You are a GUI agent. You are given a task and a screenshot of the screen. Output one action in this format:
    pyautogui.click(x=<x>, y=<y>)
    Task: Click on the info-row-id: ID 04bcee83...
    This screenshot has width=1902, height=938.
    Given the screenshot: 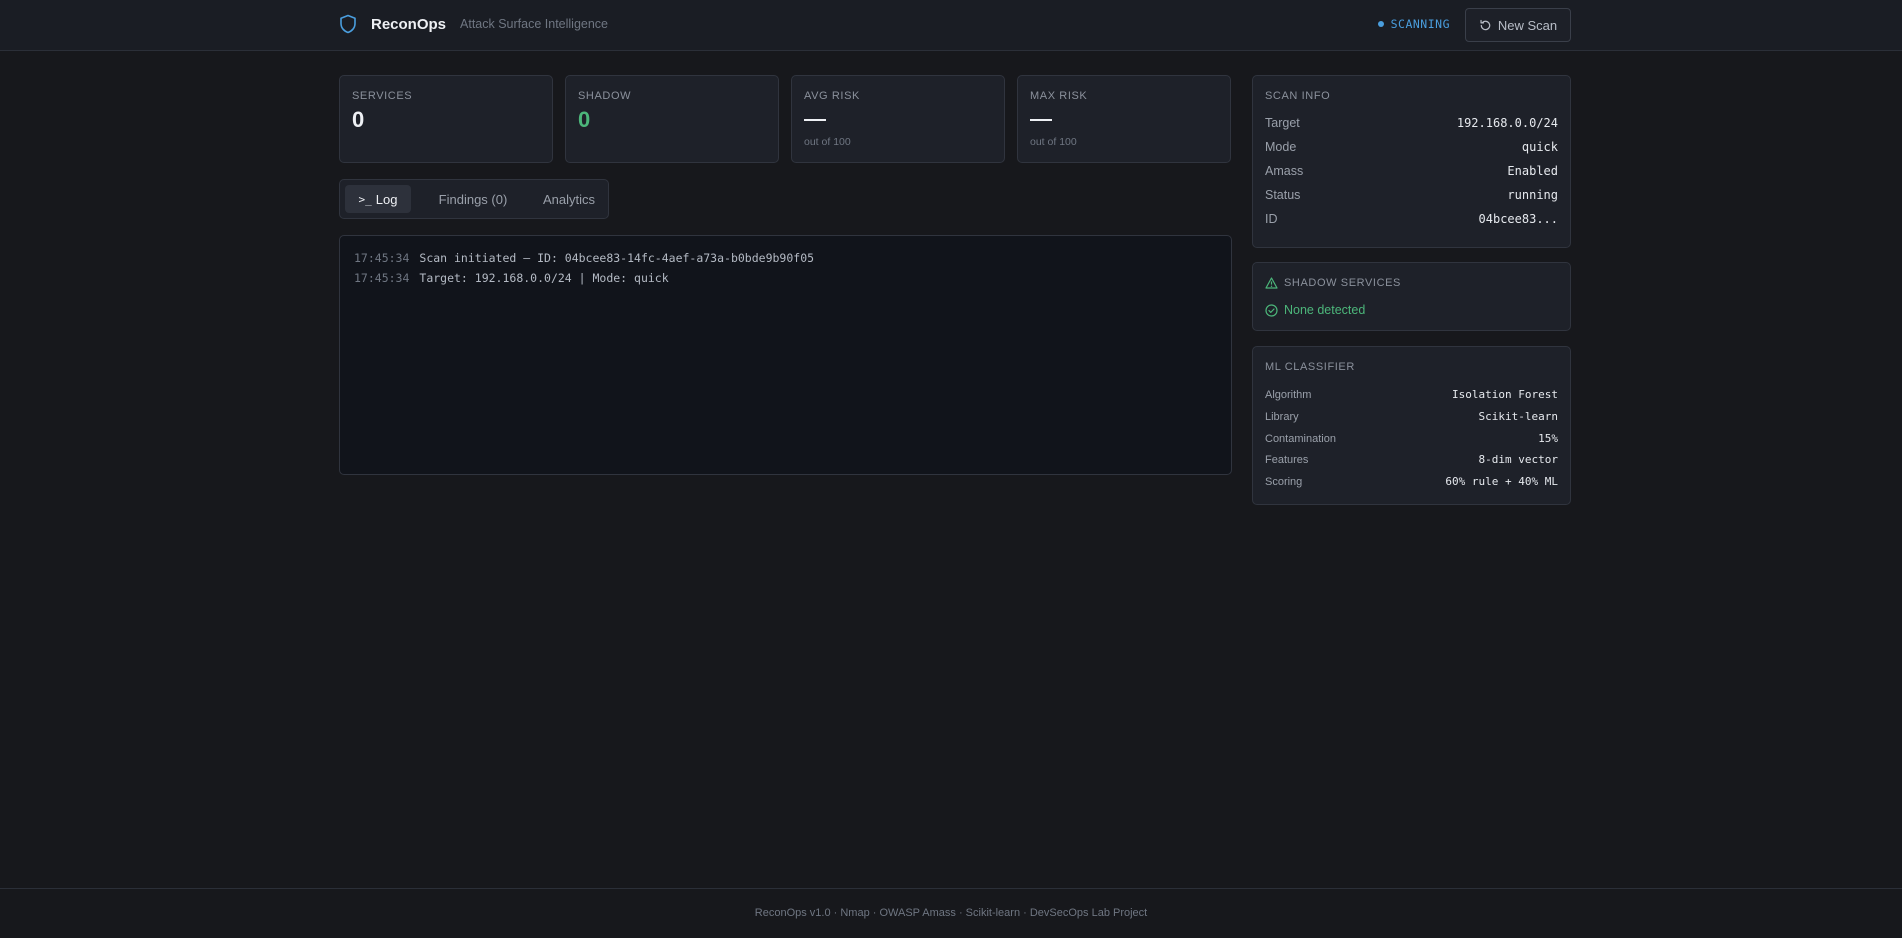 What is the action you would take?
    pyautogui.click(x=1411, y=219)
    